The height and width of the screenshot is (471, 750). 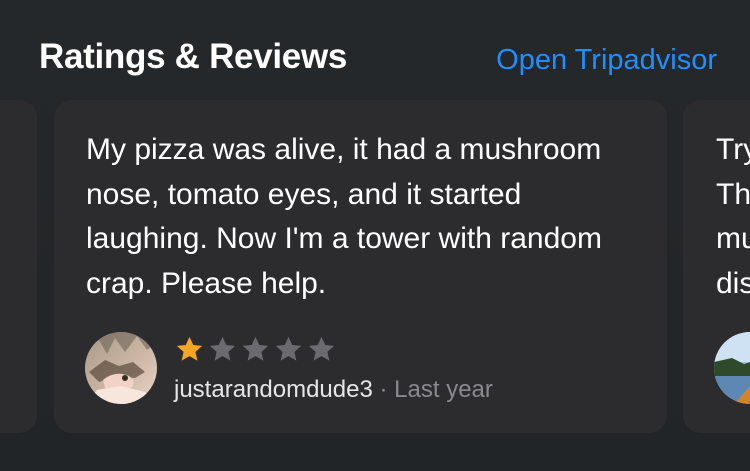 I want to click on star-filled-icon, so click(x=189, y=348).